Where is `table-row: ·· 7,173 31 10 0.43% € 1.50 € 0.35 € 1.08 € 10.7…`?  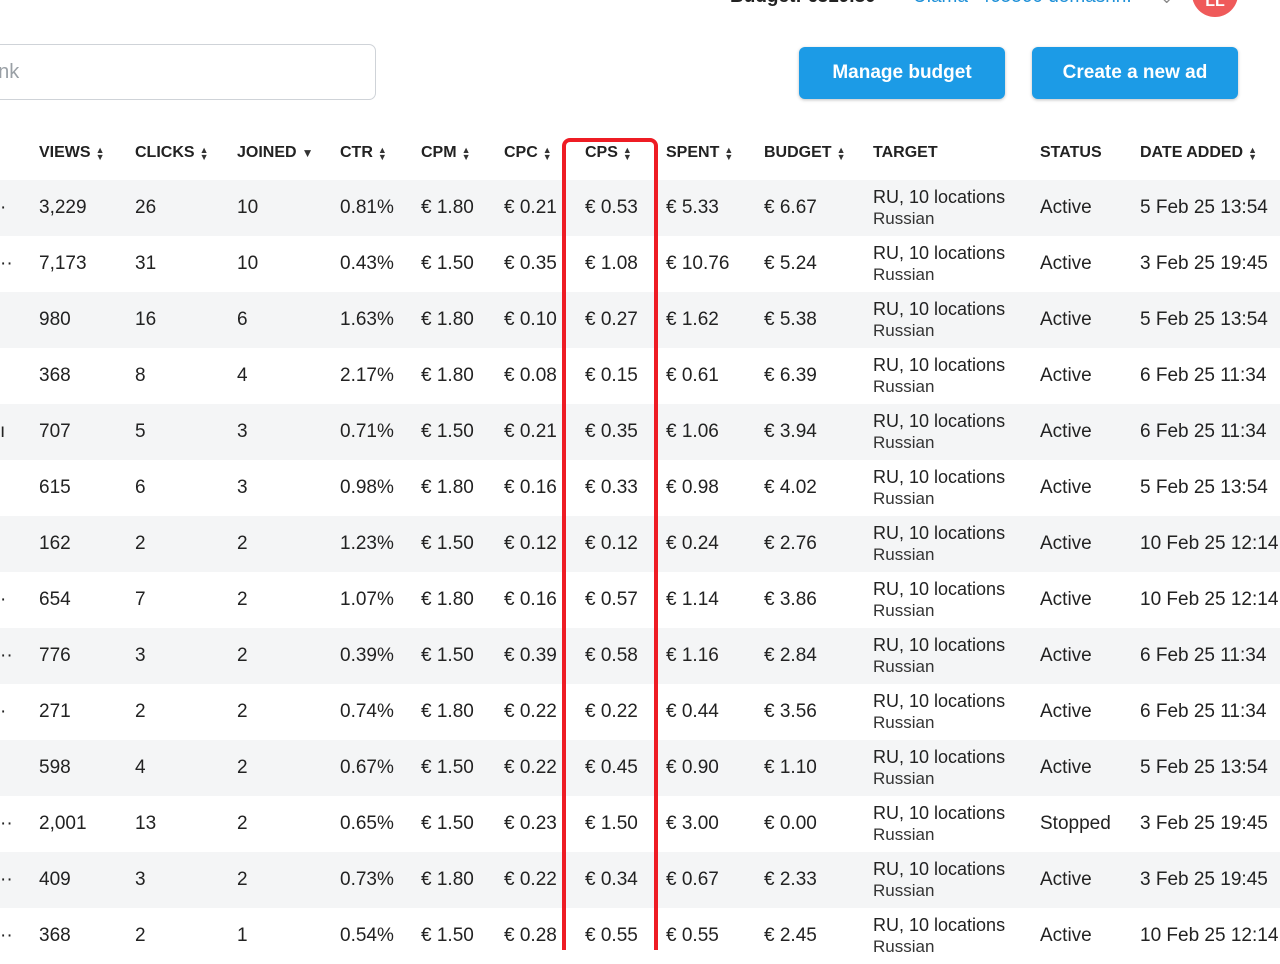 table-row: ·· 7,173 31 10 0.43% € 1.50 € 0.35 € 1.08 € 10.7… is located at coordinates (640, 264).